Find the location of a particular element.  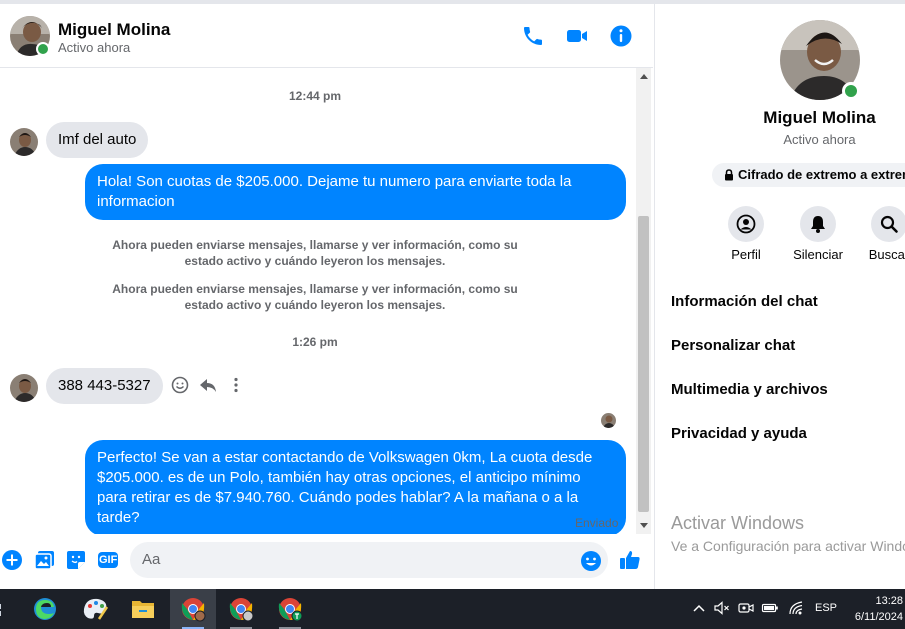

message-timestamp: 12:44 pm is located at coordinates (315, 96).